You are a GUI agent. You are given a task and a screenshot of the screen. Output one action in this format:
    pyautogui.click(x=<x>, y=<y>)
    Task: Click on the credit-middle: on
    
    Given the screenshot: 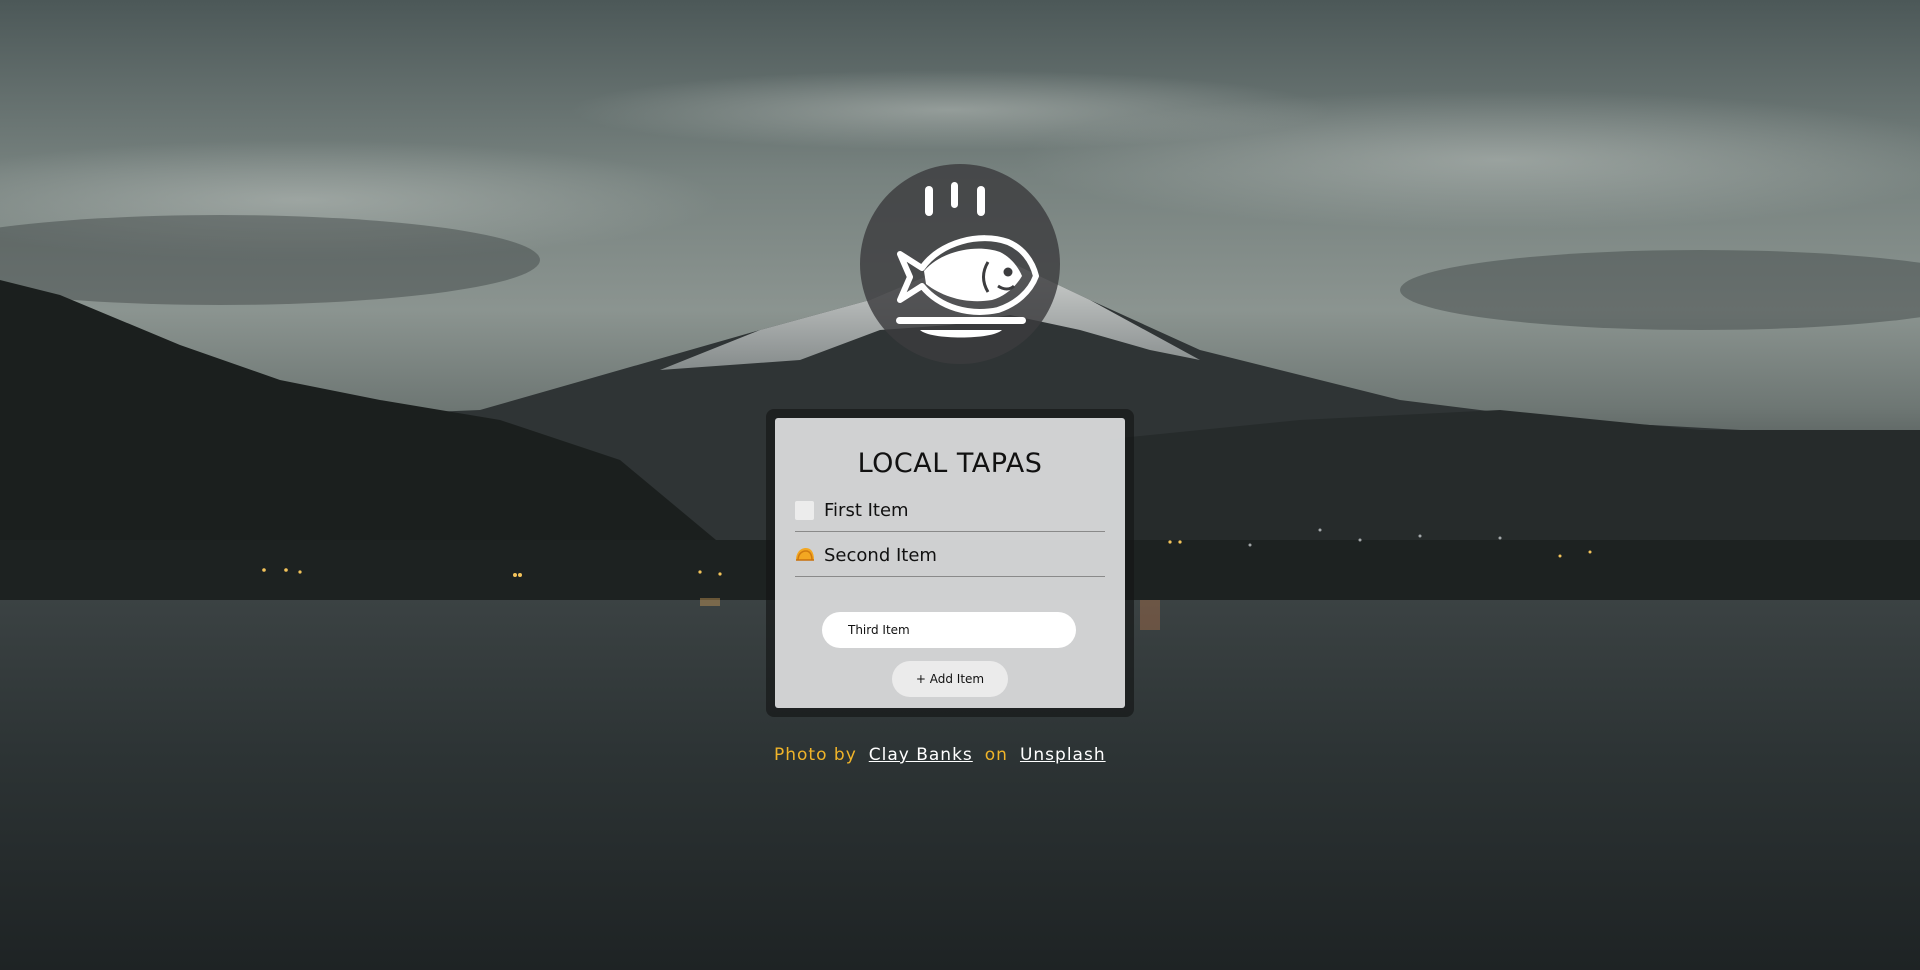 What is the action you would take?
    pyautogui.click(x=996, y=755)
    